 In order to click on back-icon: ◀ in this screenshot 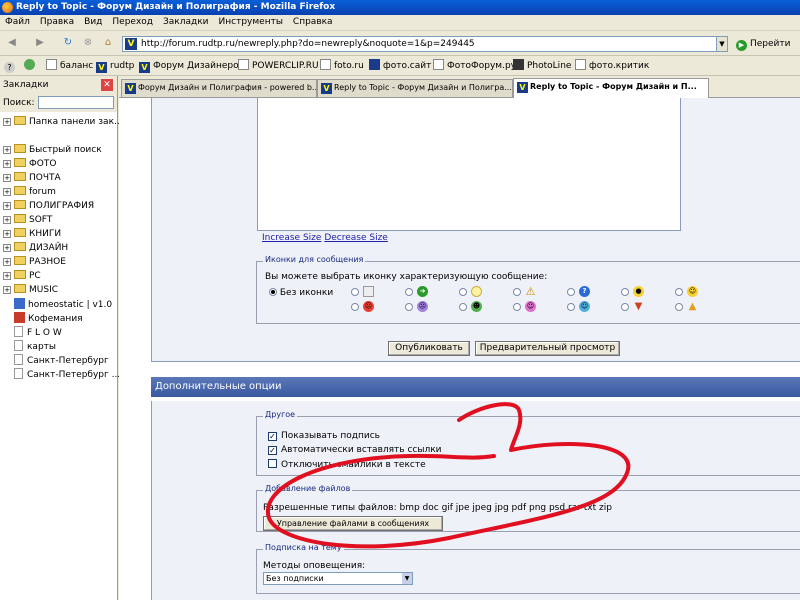, I will do `click(12, 43)`.